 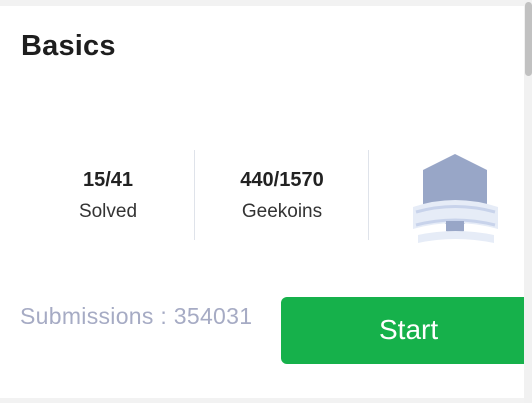 I want to click on hexagon-badge-icon, so click(x=455, y=198).